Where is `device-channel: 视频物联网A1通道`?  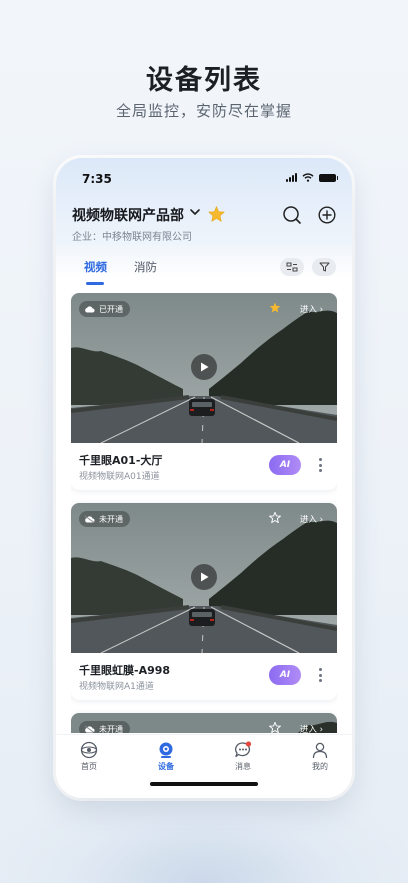
device-channel: 视频物联网A1通道 is located at coordinates (116, 687).